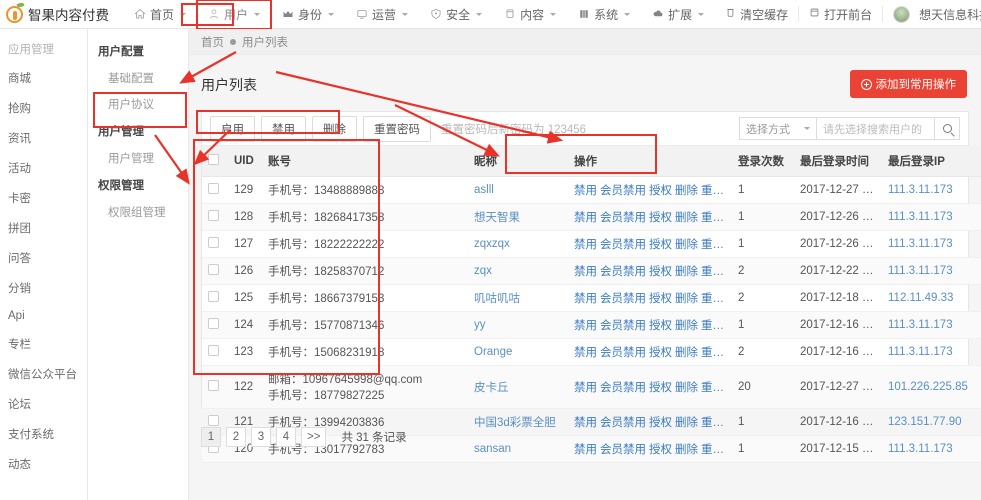 The width and height of the screenshot is (981, 500). I want to click on cell-nickname: Orange, so click(518, 352).